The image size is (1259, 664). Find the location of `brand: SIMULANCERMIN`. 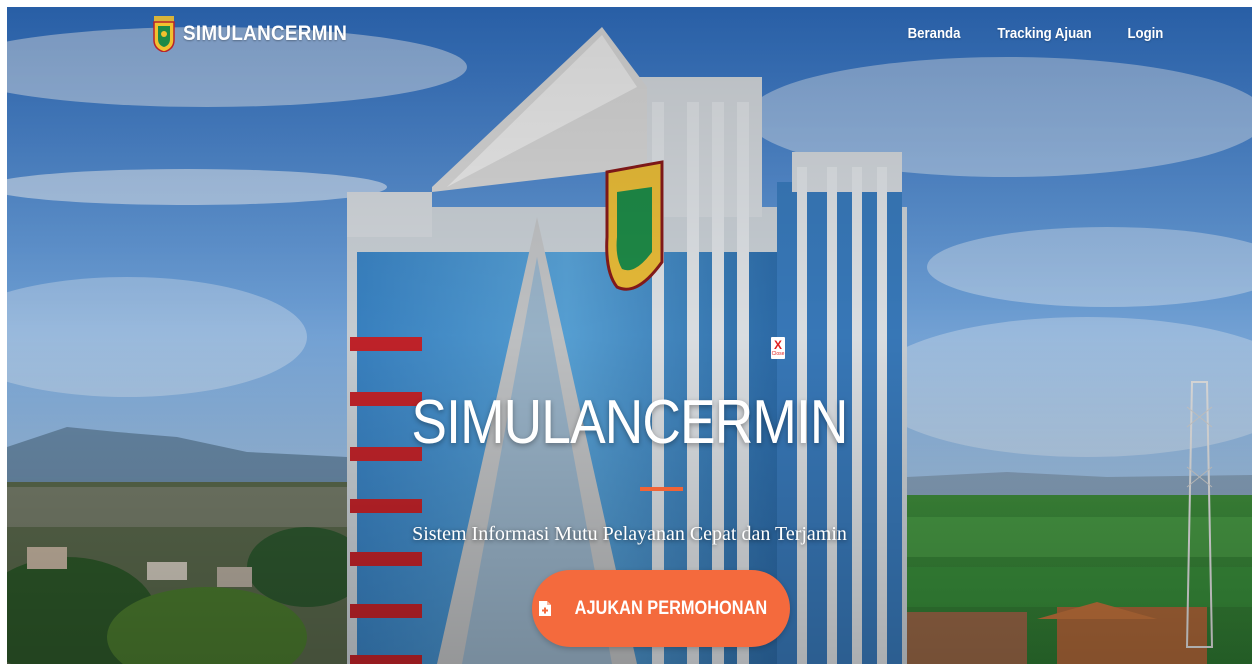

brand: SIMULANCERMIN is located at coordinates (259, 34).